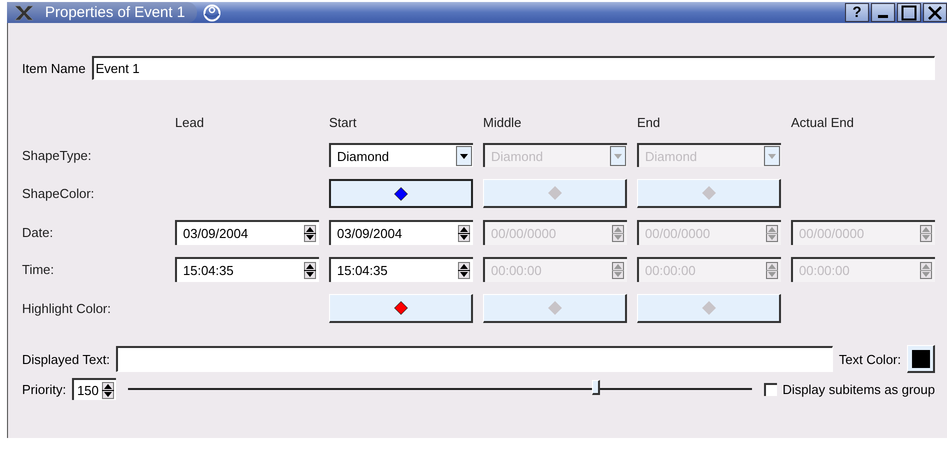  I want to click on priority-spin-box: 150, so click(94, 389).